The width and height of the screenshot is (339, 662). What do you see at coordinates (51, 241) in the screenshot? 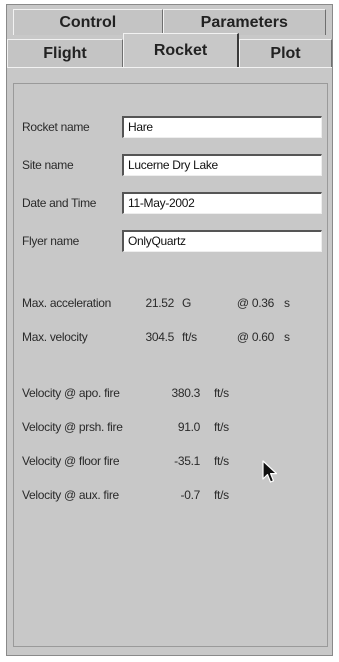
I see `flyer-name-label: Flyer name` at bounding box center [51, 241].